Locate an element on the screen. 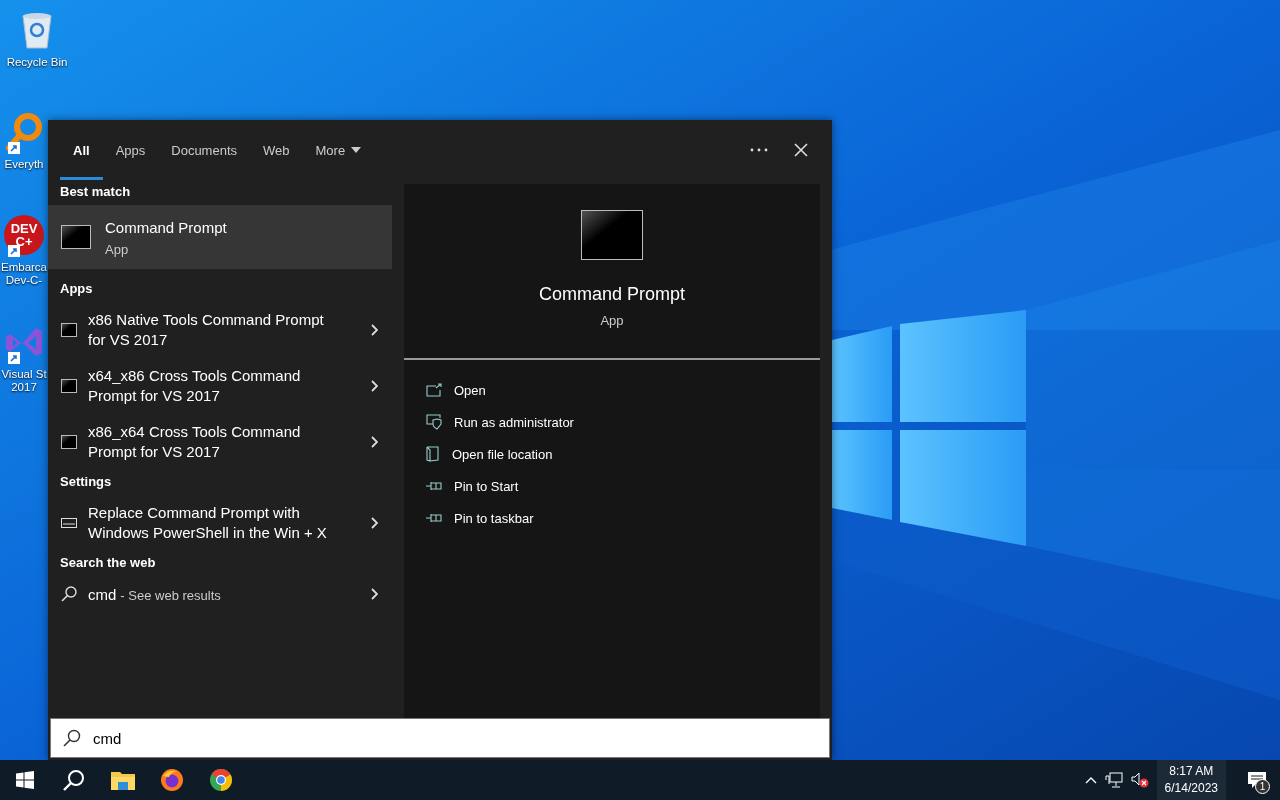  web-hint: - See web results is located at coordinates (170, 595).